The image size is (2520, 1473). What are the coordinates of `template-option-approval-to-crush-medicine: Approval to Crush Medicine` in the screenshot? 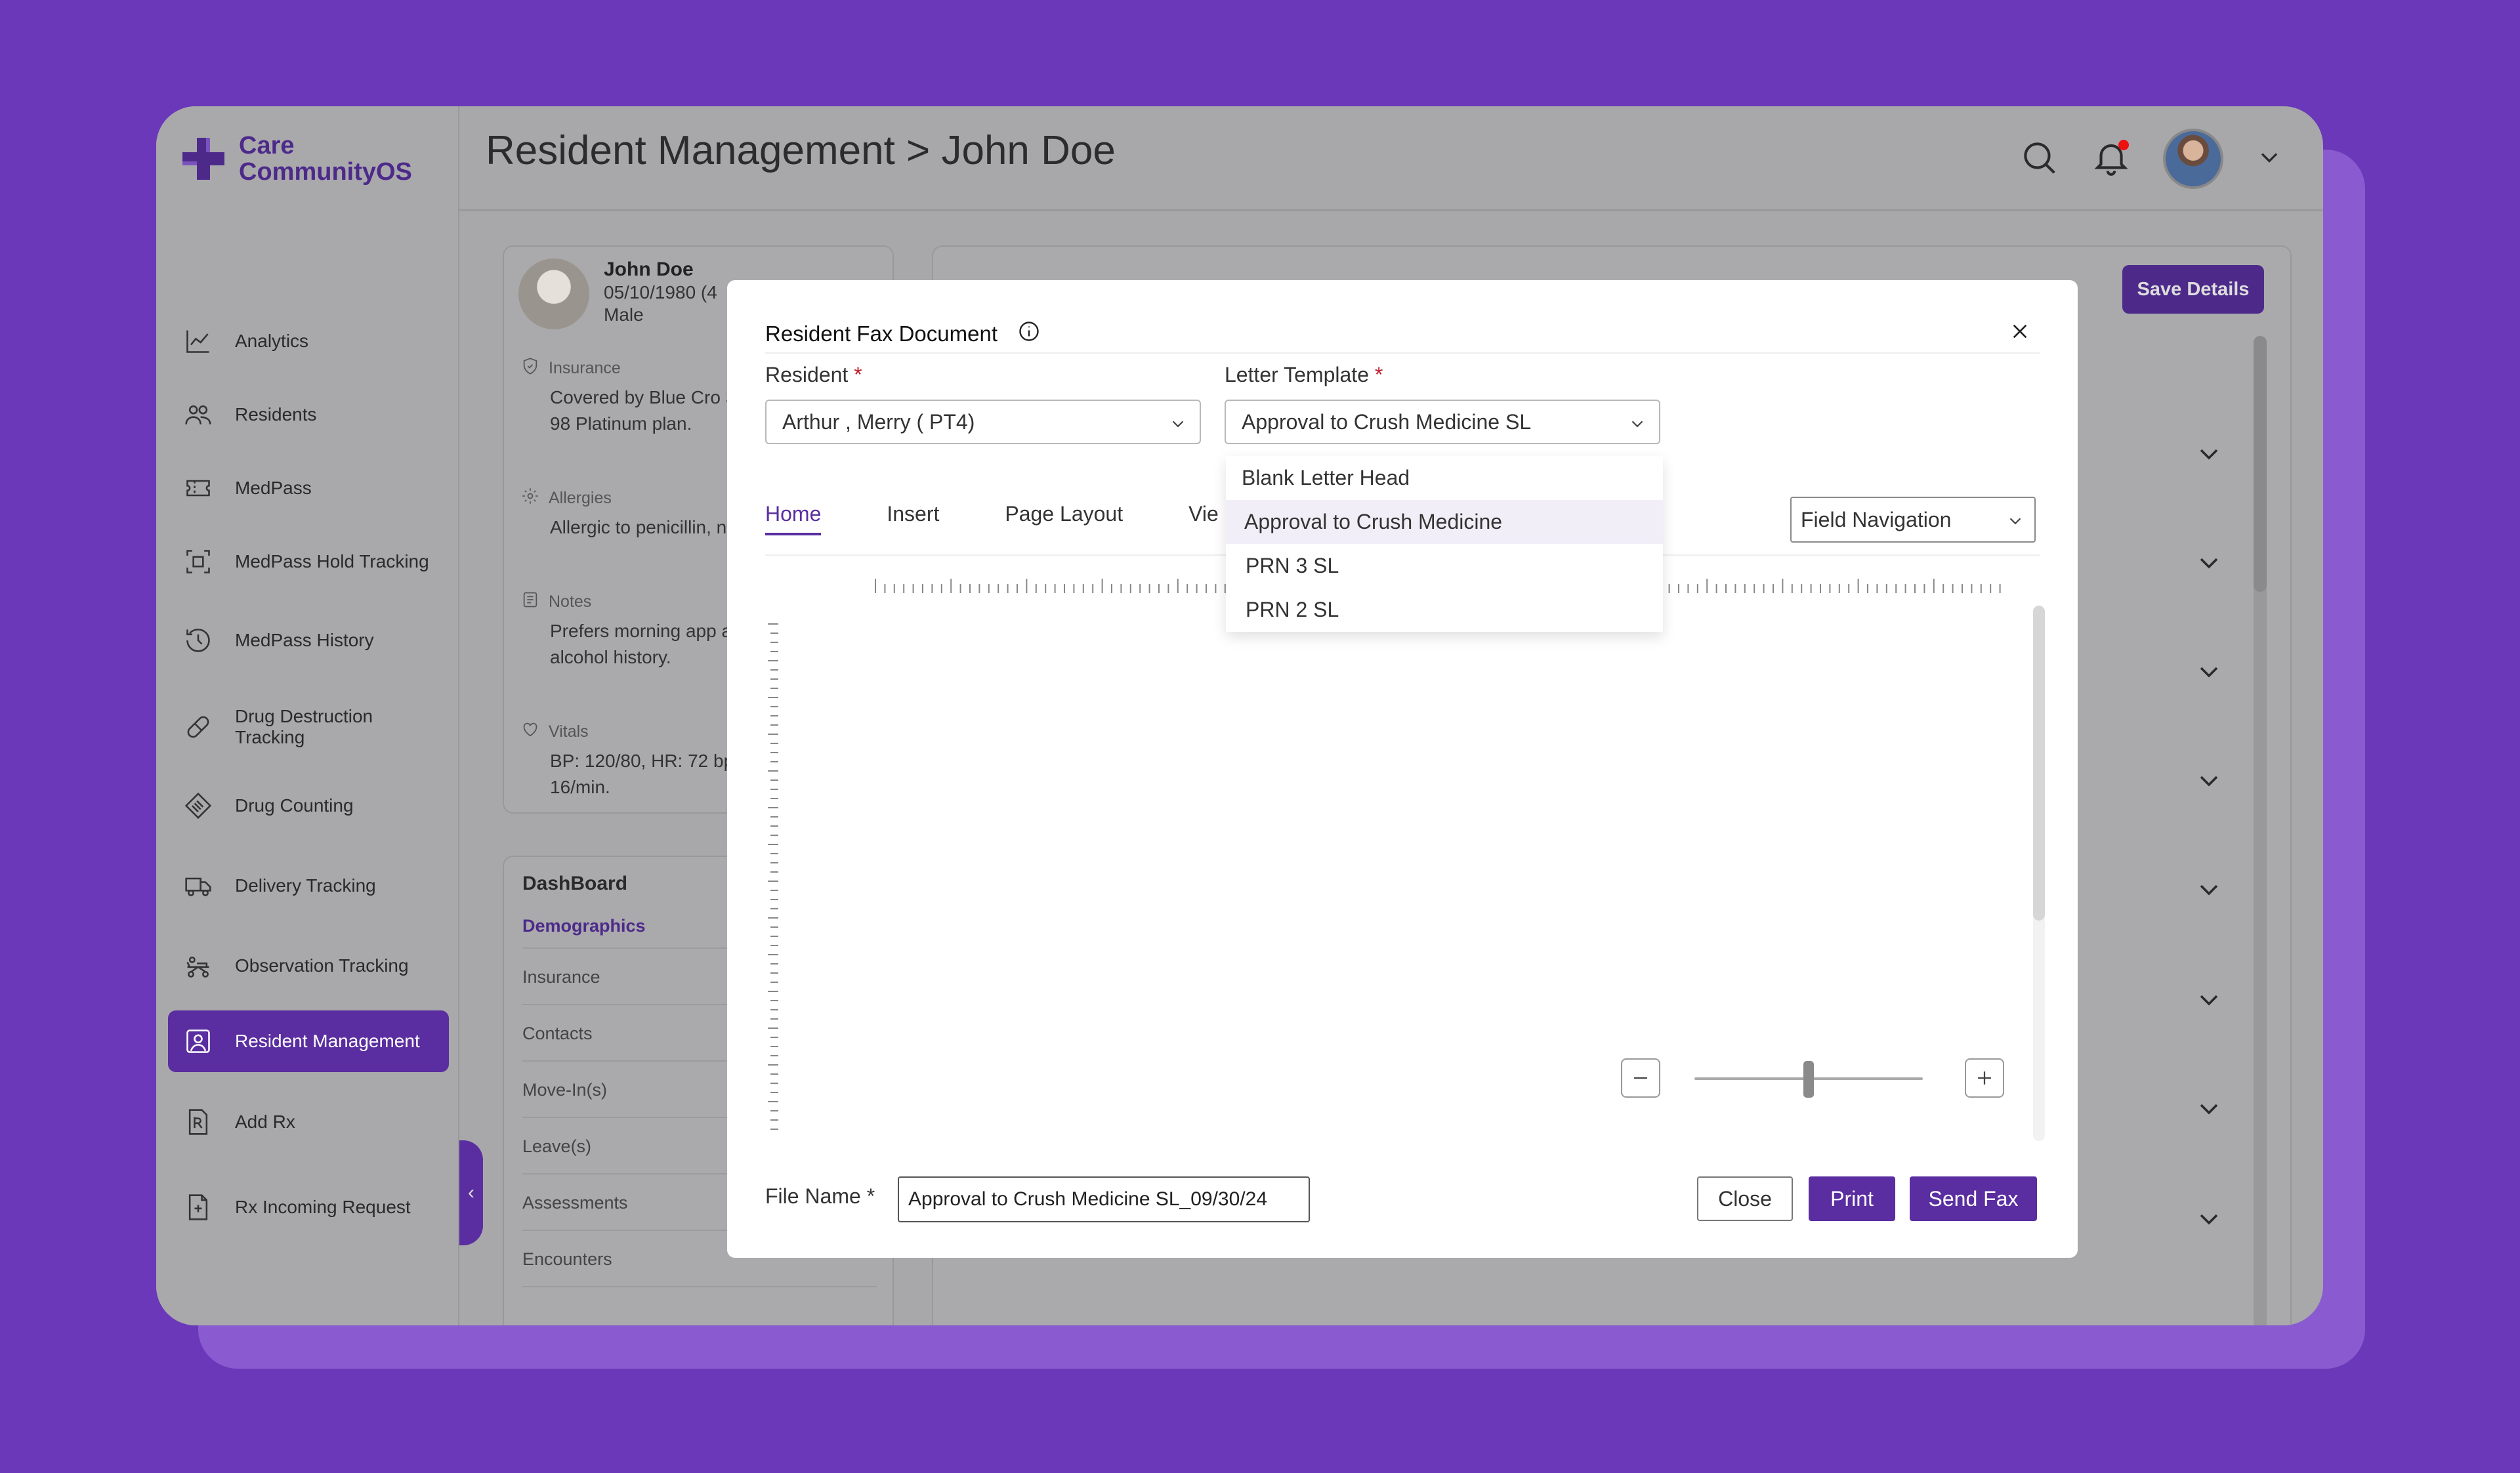 It's located at (1444, 522).